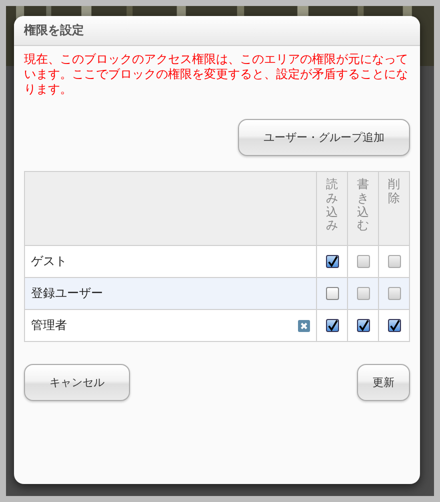  Describe the element at coordinates (49, 325) in the screenshot. I see `user-name: 管理者` at that location.